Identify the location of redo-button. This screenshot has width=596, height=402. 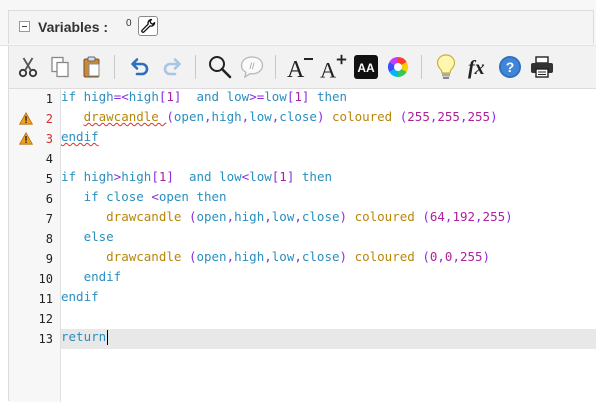
(172, 67).